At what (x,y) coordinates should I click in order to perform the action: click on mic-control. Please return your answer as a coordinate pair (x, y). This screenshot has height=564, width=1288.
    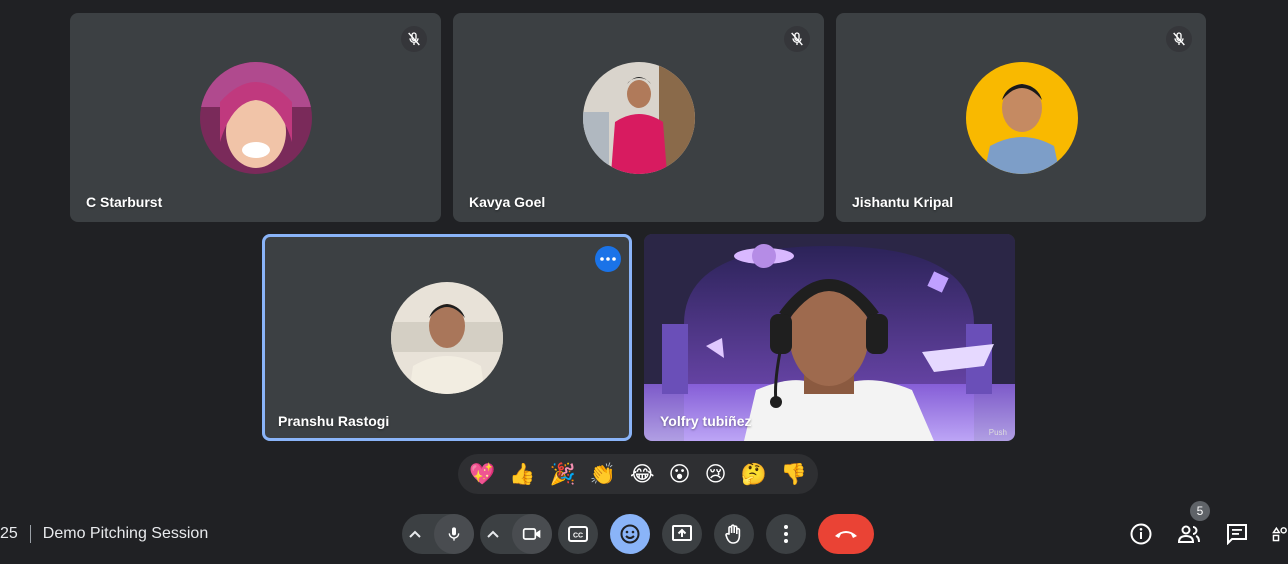
    Looking at the image, I should click on (438, 534).